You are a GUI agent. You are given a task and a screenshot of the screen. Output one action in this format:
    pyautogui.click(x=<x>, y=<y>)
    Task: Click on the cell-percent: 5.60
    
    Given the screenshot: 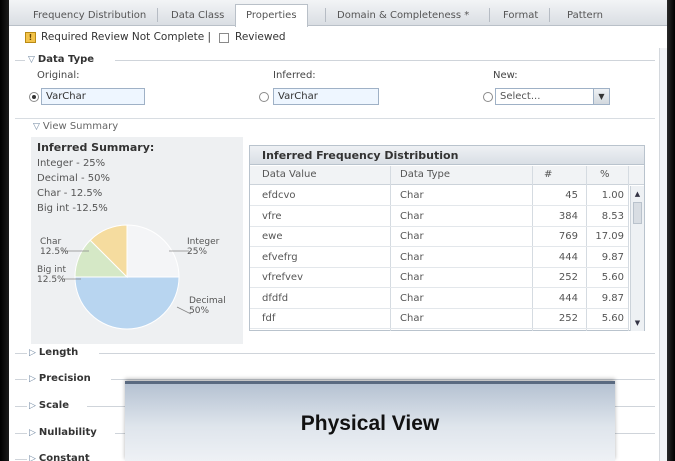 What is the action you would take?
    pyautogui.click(x=612, y=277)
    